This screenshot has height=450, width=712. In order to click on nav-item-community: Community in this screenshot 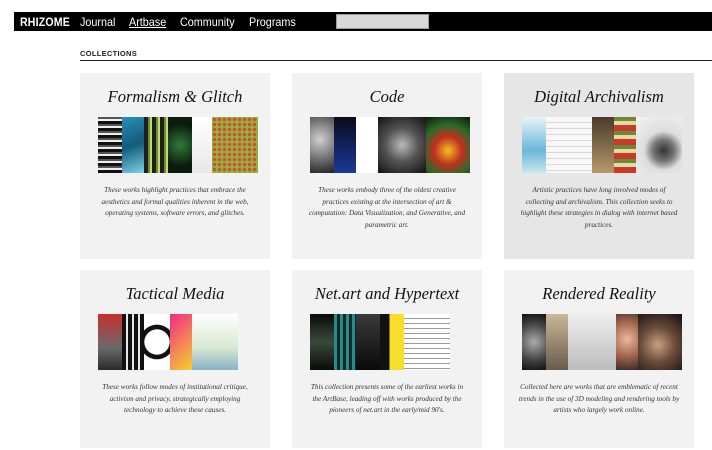, I will do `click(207, 22)`.